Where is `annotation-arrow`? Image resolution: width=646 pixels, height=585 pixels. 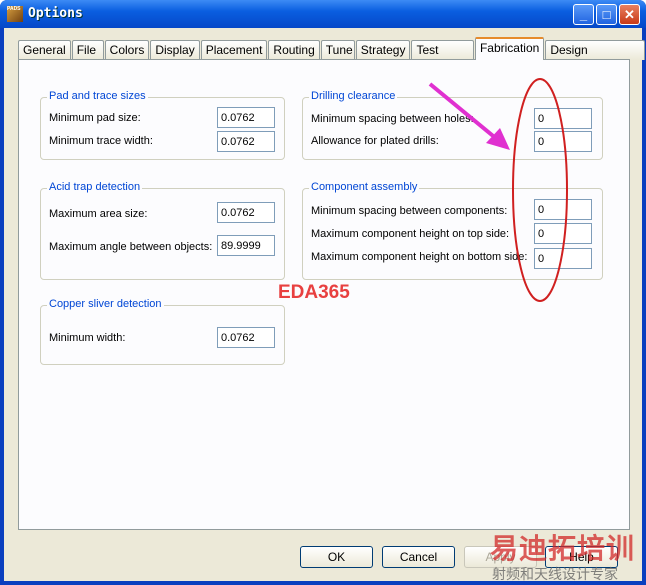 annotation-arrow is located at coordinates (469, 116).